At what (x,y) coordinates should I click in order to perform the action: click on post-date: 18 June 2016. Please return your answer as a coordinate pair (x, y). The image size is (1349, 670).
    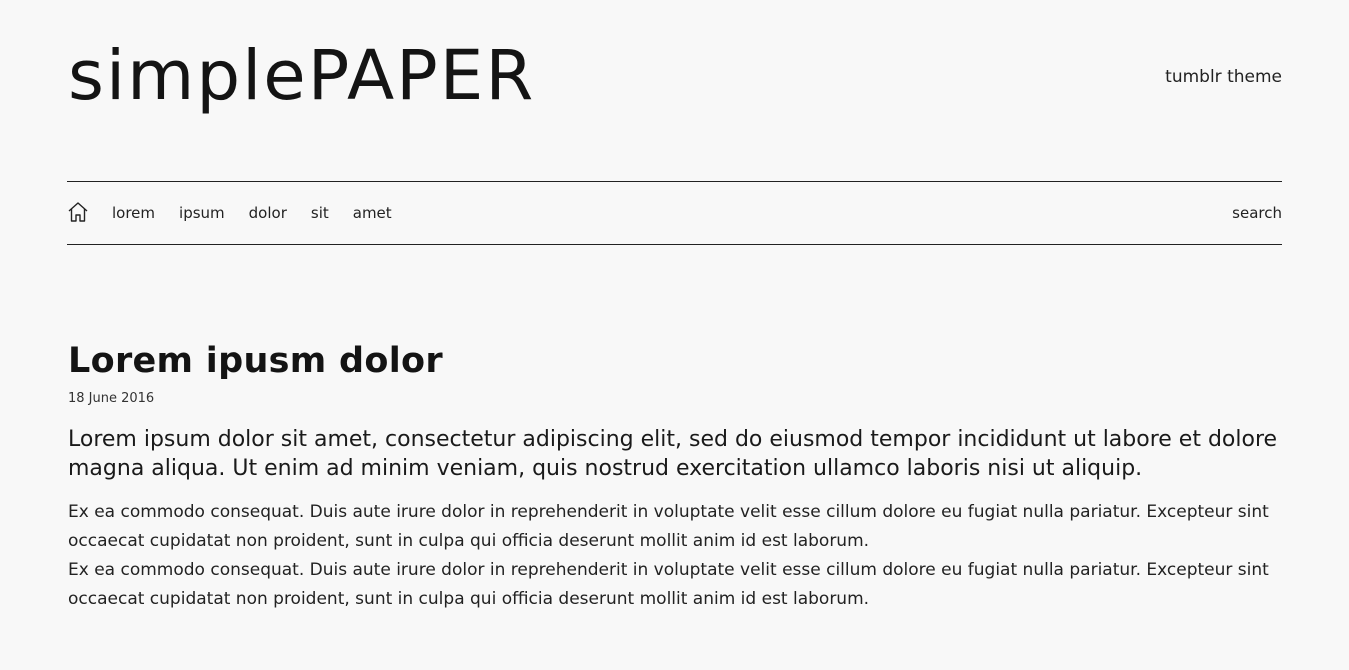
    Looking at the image, I should click on (675, 399).